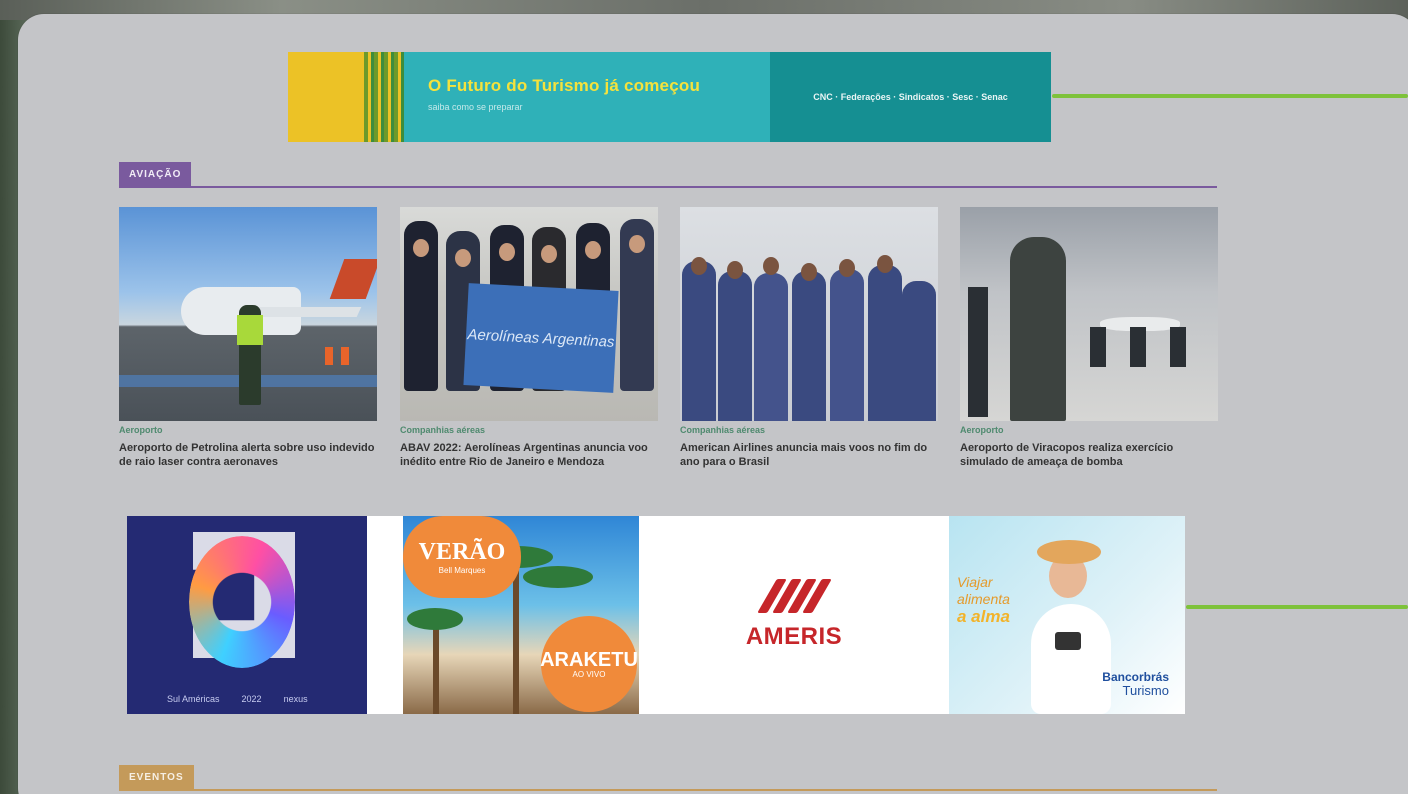  I want to click on banner-subline: saiba como se preparar, so click(475, 107).